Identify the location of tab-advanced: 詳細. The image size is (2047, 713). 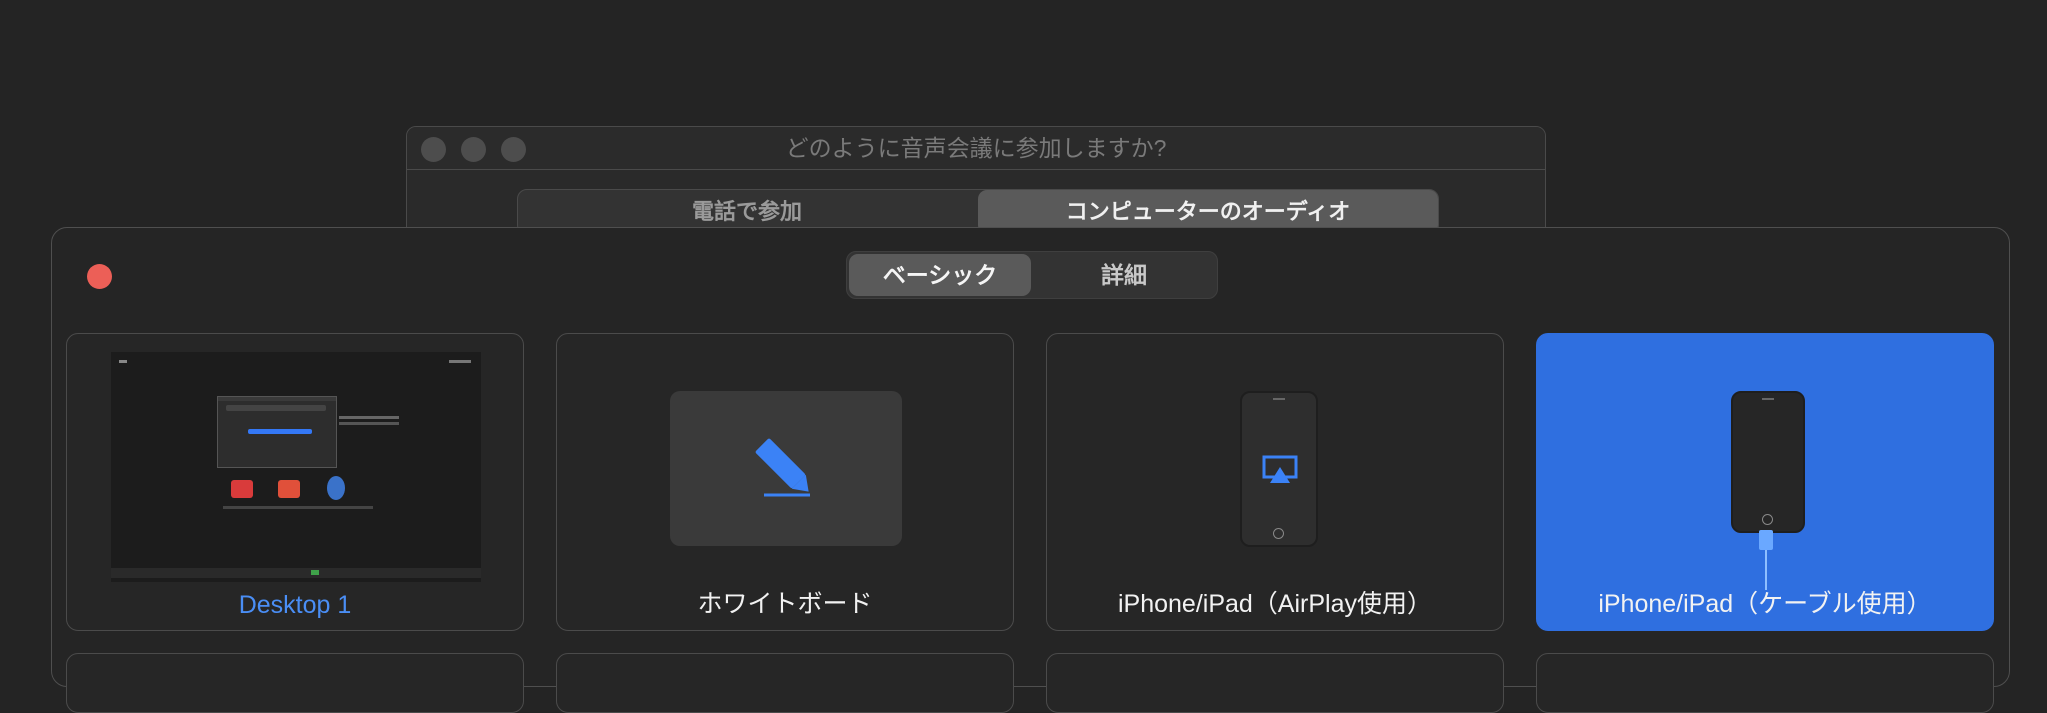
(1124, 275).